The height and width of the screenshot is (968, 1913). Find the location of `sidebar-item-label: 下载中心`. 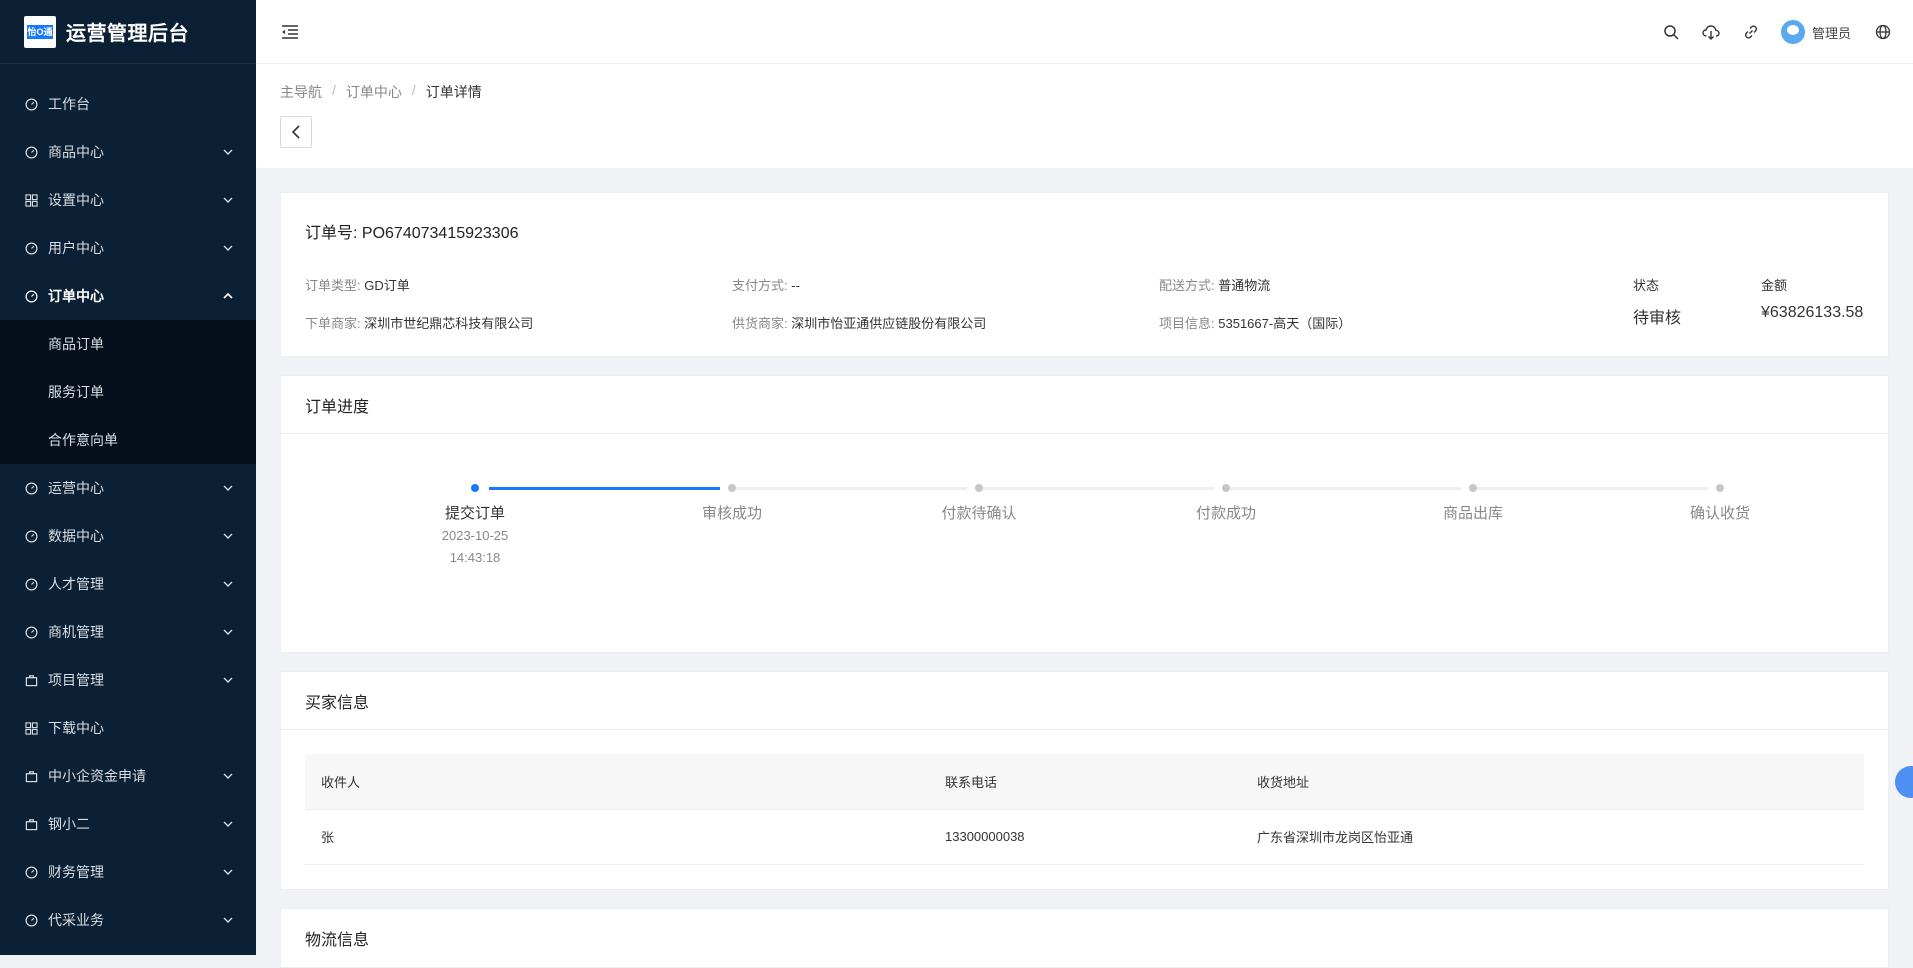

sidebar-item-label: 下载中心 is located at coordinates (76, 728).